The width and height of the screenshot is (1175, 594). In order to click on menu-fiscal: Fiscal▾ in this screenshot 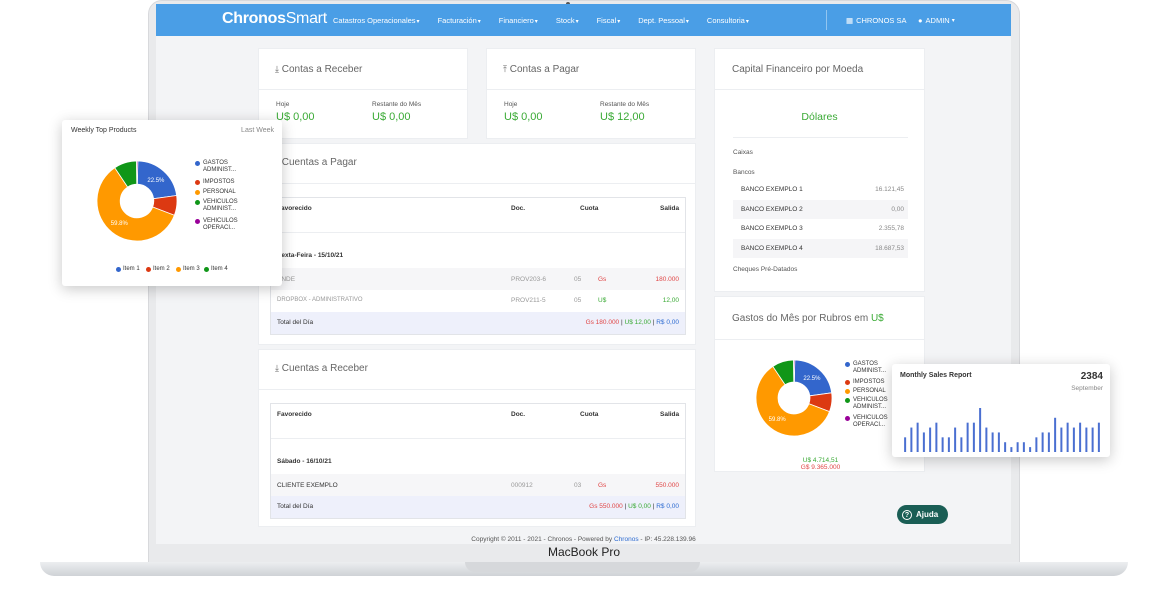, I will do `click(609, 20)`.